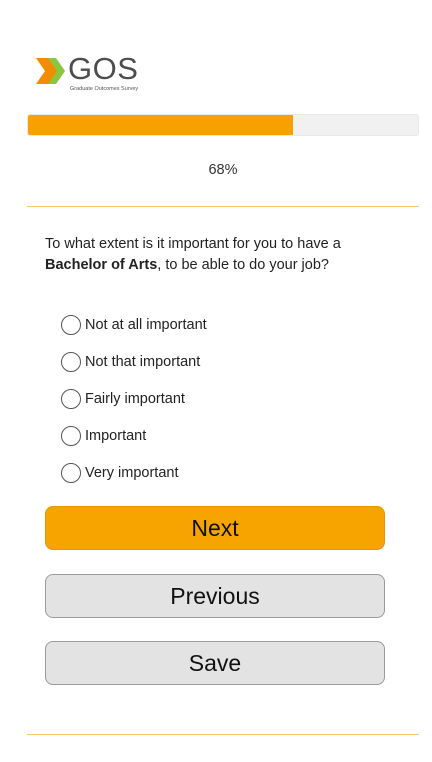  I want to click on option-label: Not at all important, so click(146, 324).